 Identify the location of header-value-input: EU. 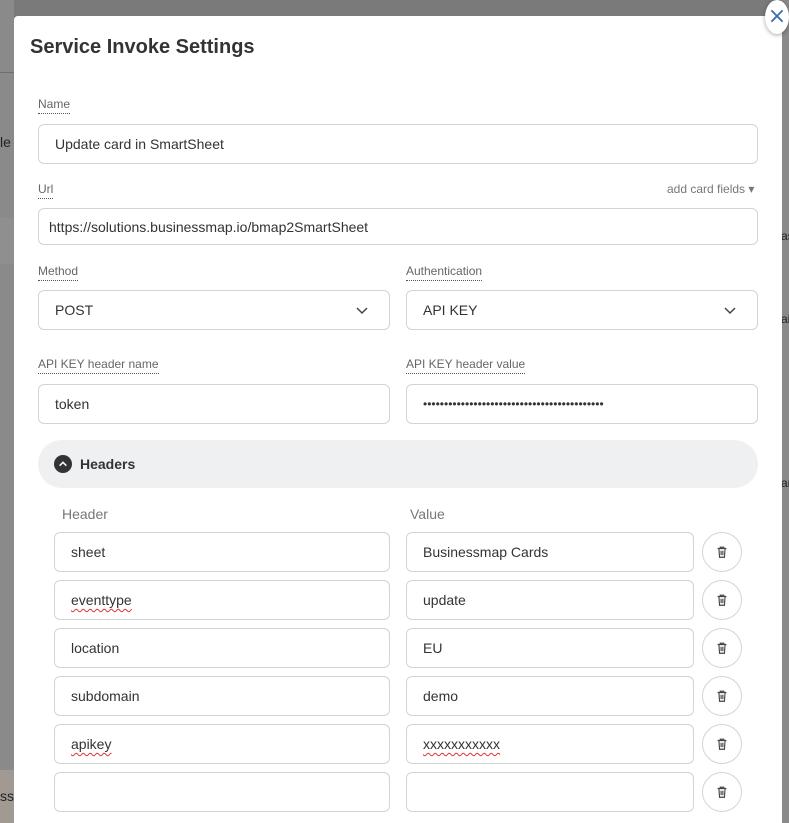
(550, 648).